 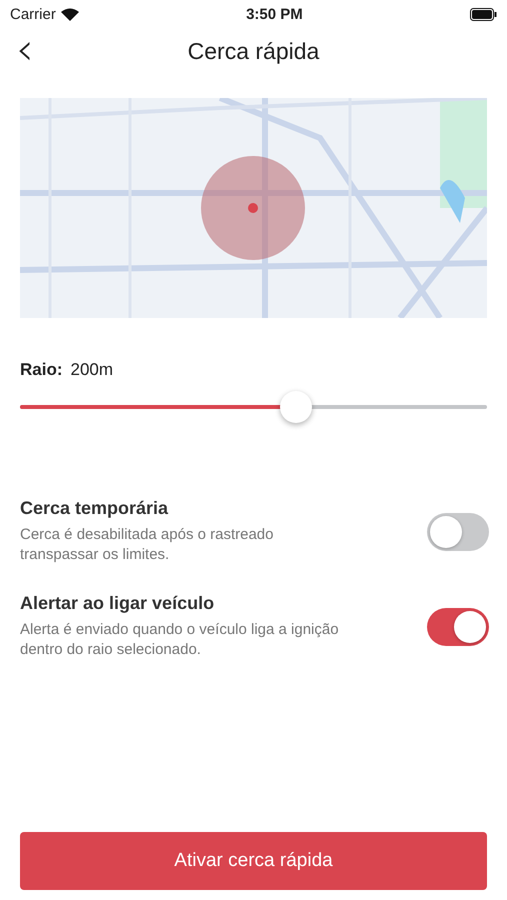 I want to click on radius-value: 200m, so click(x=92, y=370).